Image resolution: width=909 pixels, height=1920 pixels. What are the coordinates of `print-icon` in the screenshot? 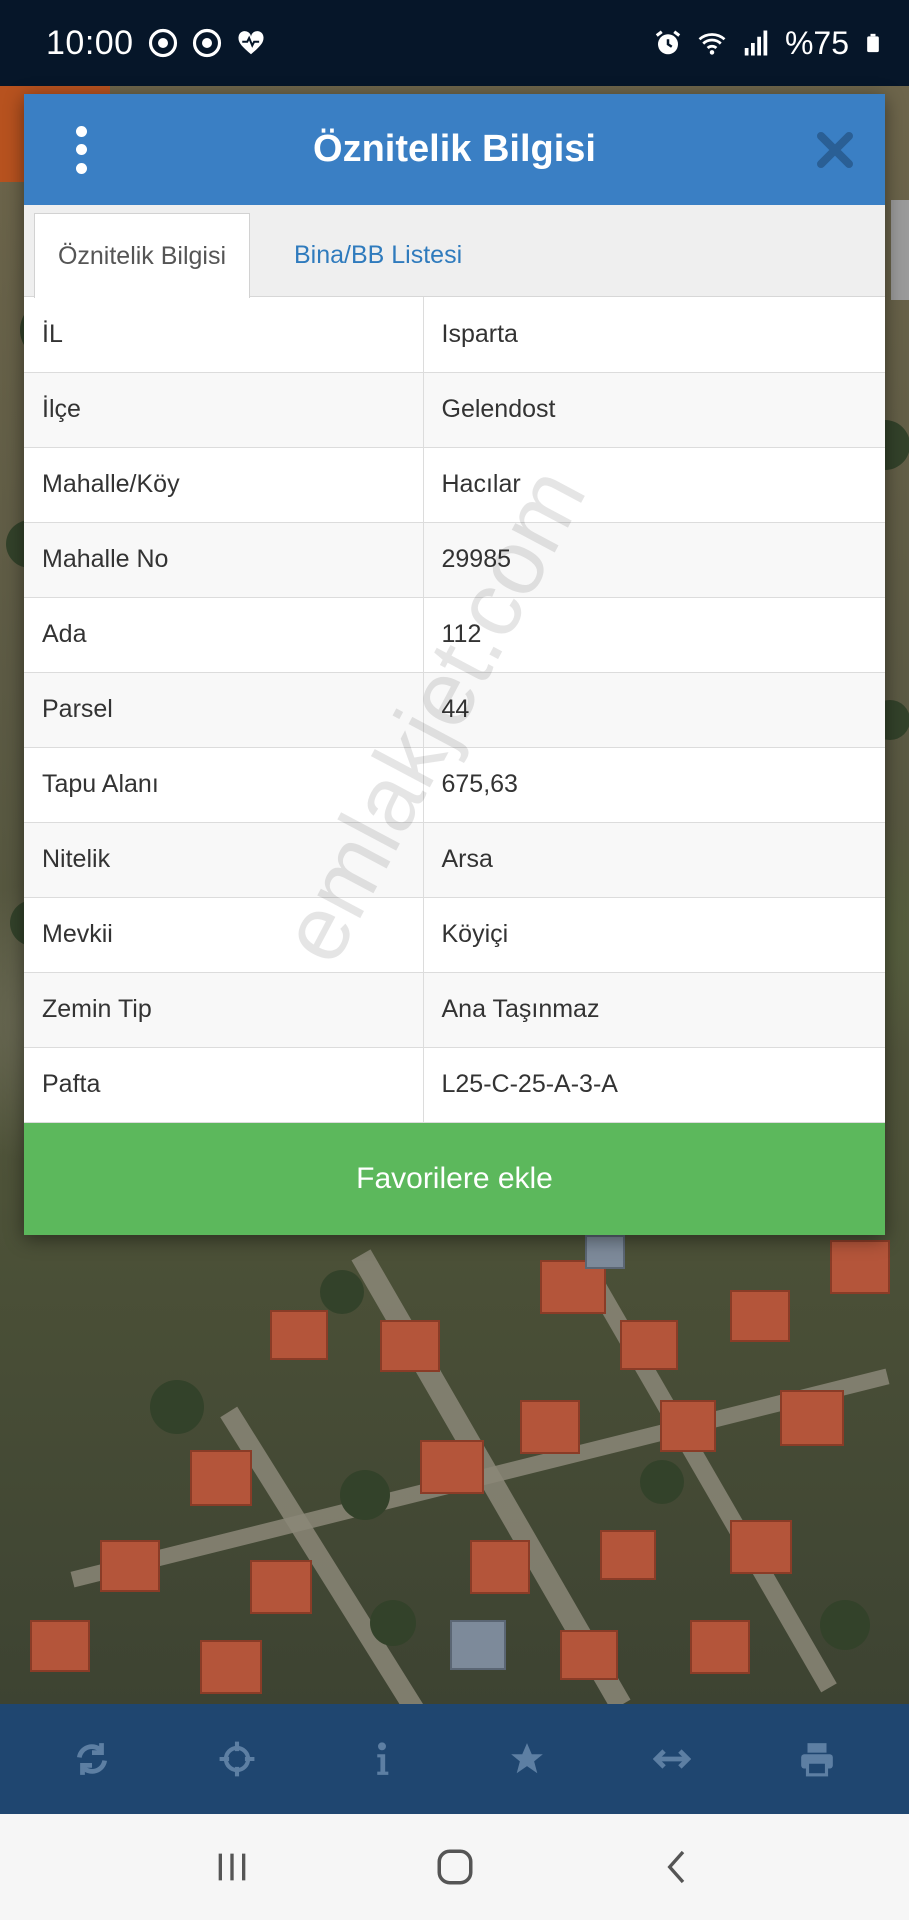 It's located at (816, 1760).